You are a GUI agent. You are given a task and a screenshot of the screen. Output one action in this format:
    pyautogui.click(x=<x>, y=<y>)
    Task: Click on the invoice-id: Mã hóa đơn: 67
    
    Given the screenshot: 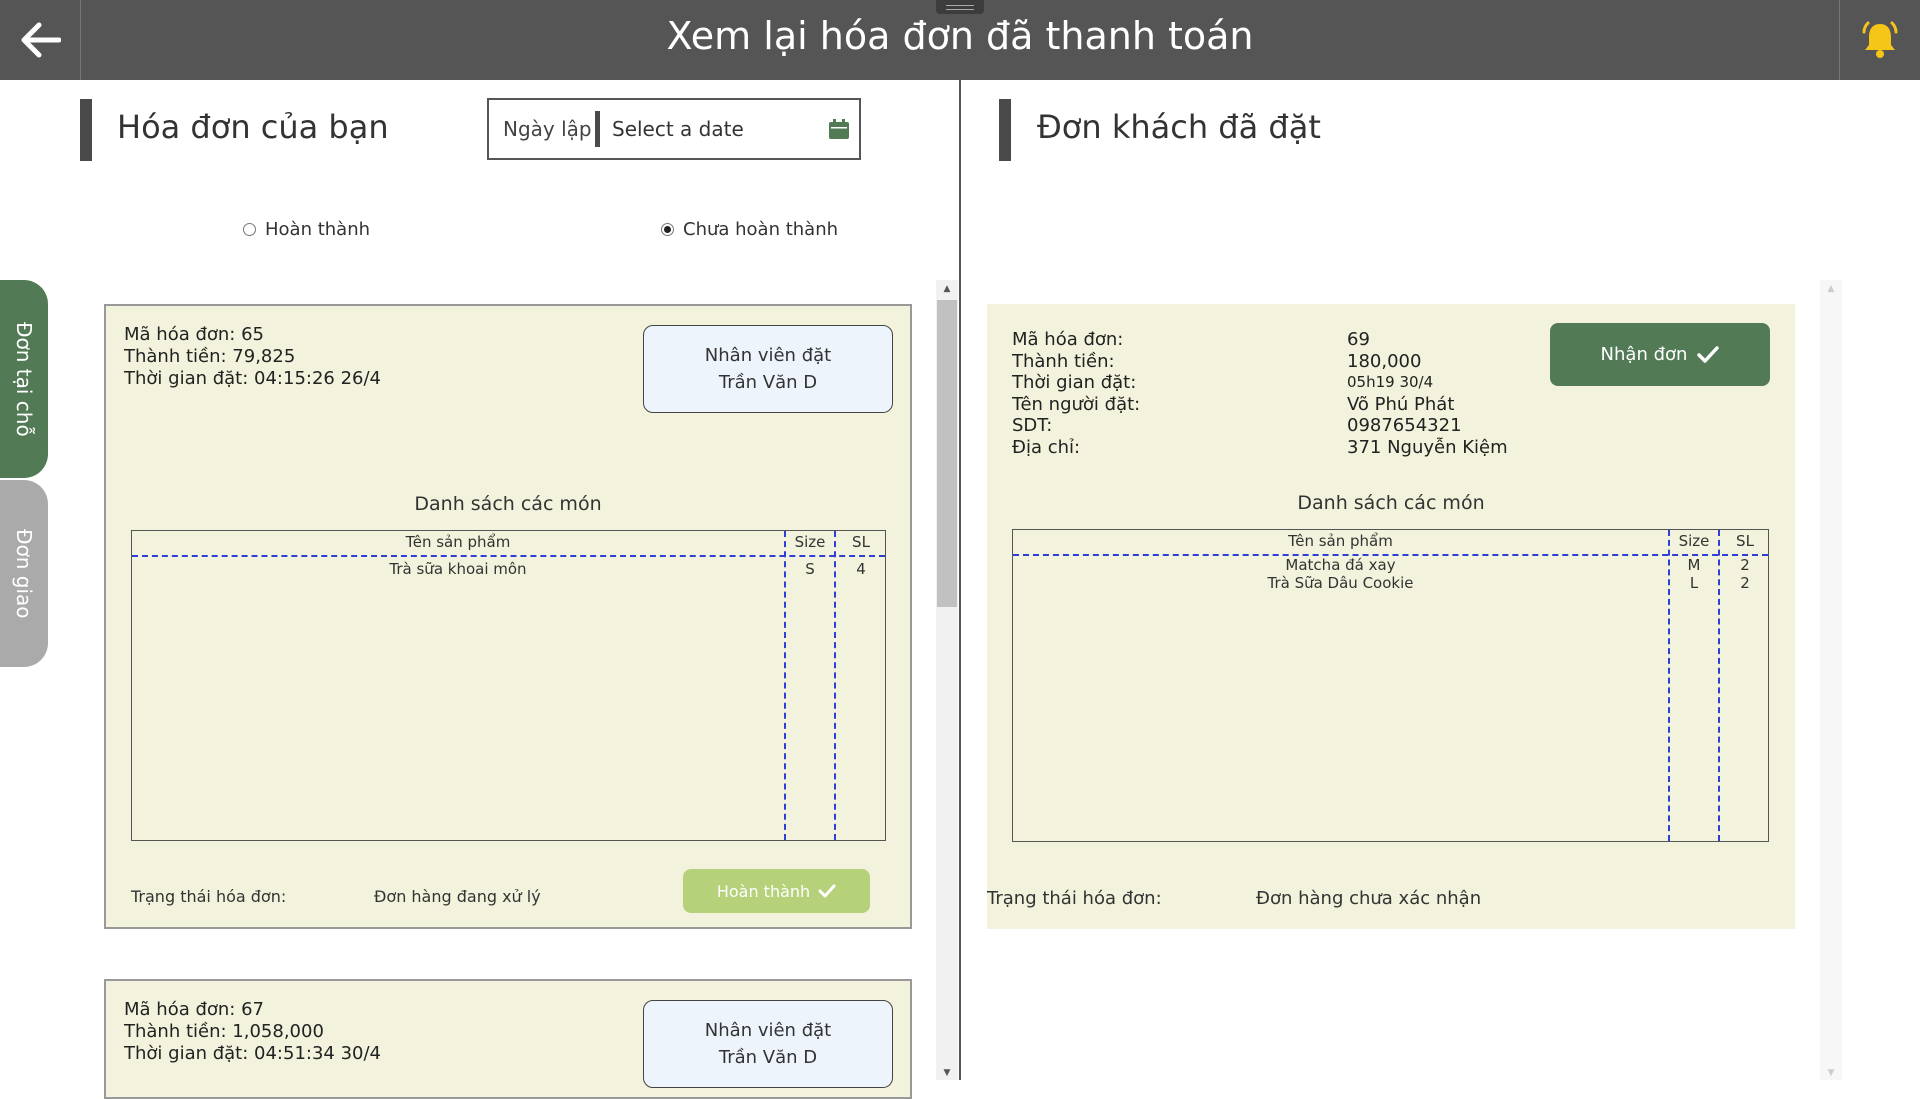 What is the action you would take?
    pyautogui.click(x=194, y=1009)
    